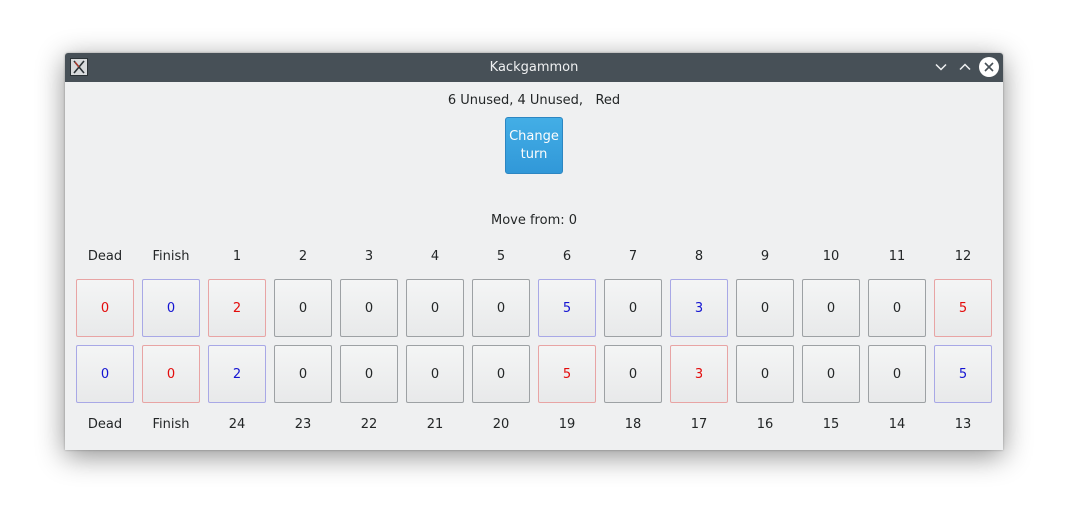  What do you see at coordinates (633, 424) in the screenshot?
I see `bottom-label-8: 18` at bounding box center [633, 424].